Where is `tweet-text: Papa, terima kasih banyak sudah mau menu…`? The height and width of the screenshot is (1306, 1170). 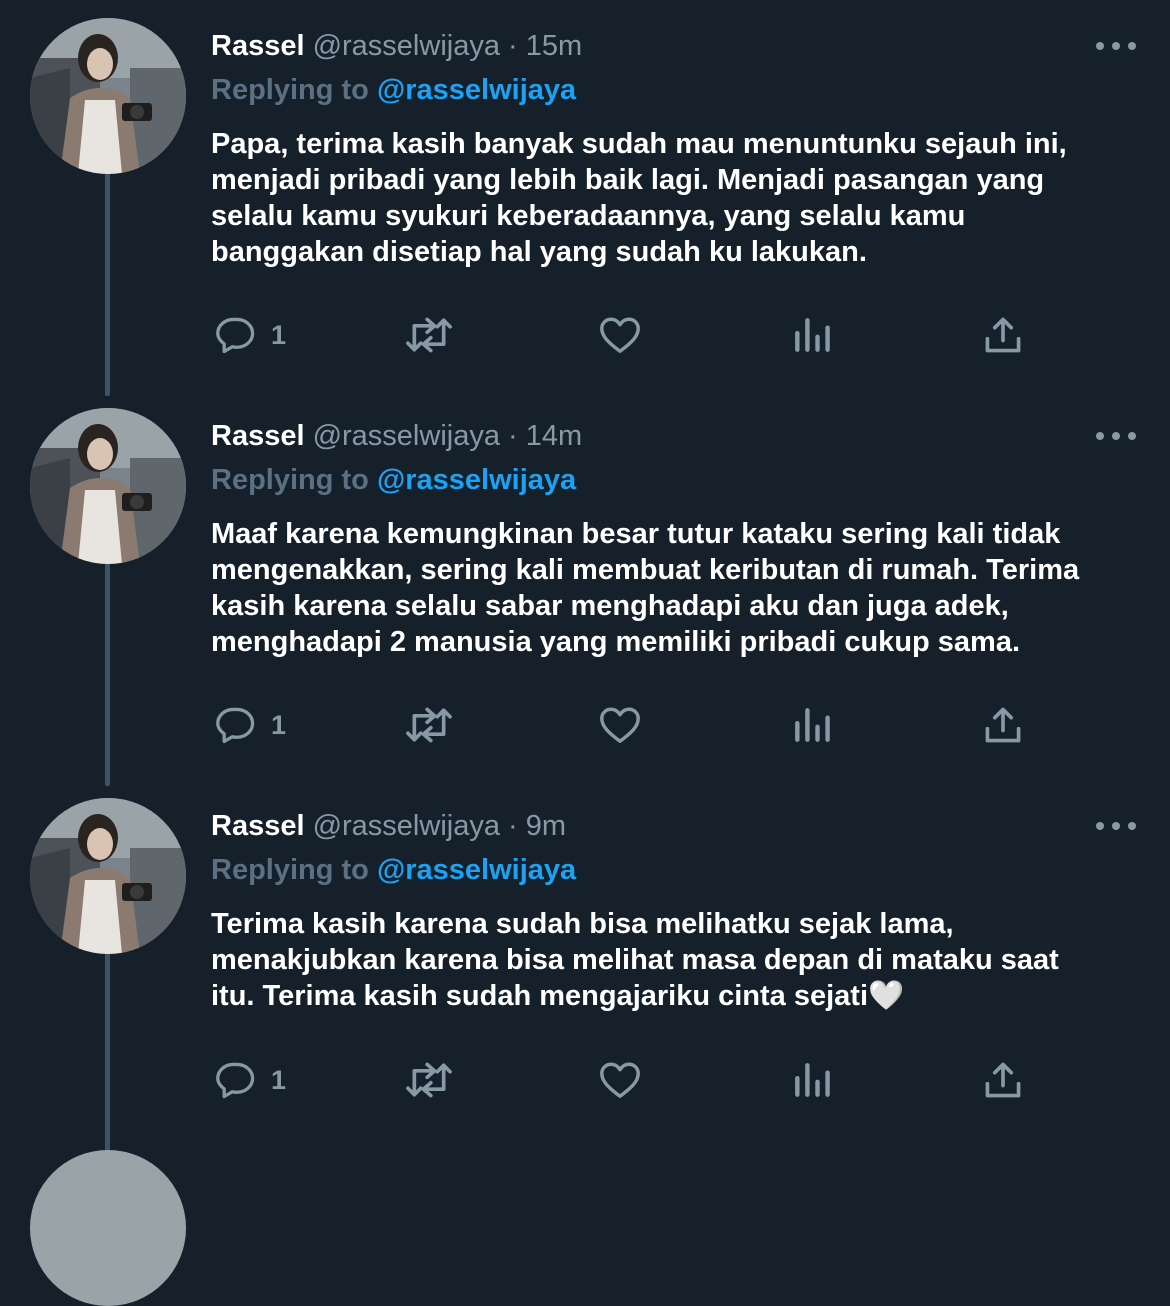 tweet-text: Papa, terima kasih banyak sudah mau menu… is located at coordinates (639, 198).